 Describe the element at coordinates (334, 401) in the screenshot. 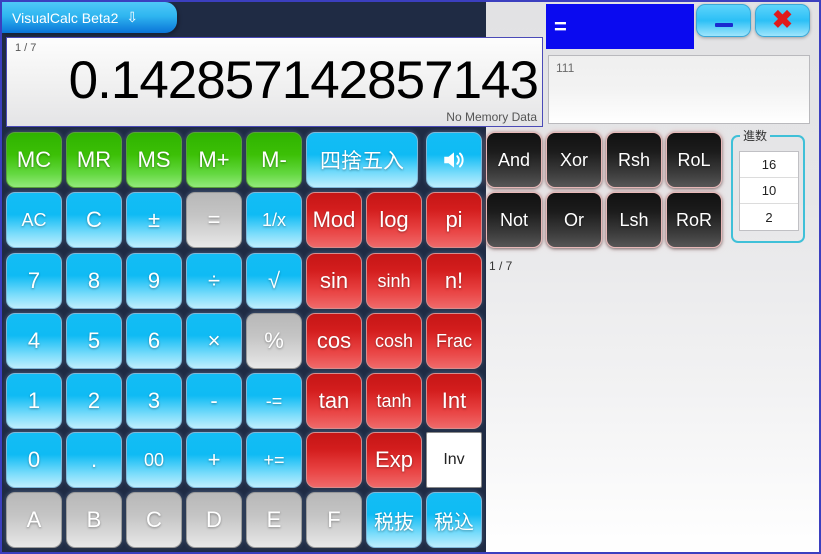

I see `key-tangent: tan` at that location.